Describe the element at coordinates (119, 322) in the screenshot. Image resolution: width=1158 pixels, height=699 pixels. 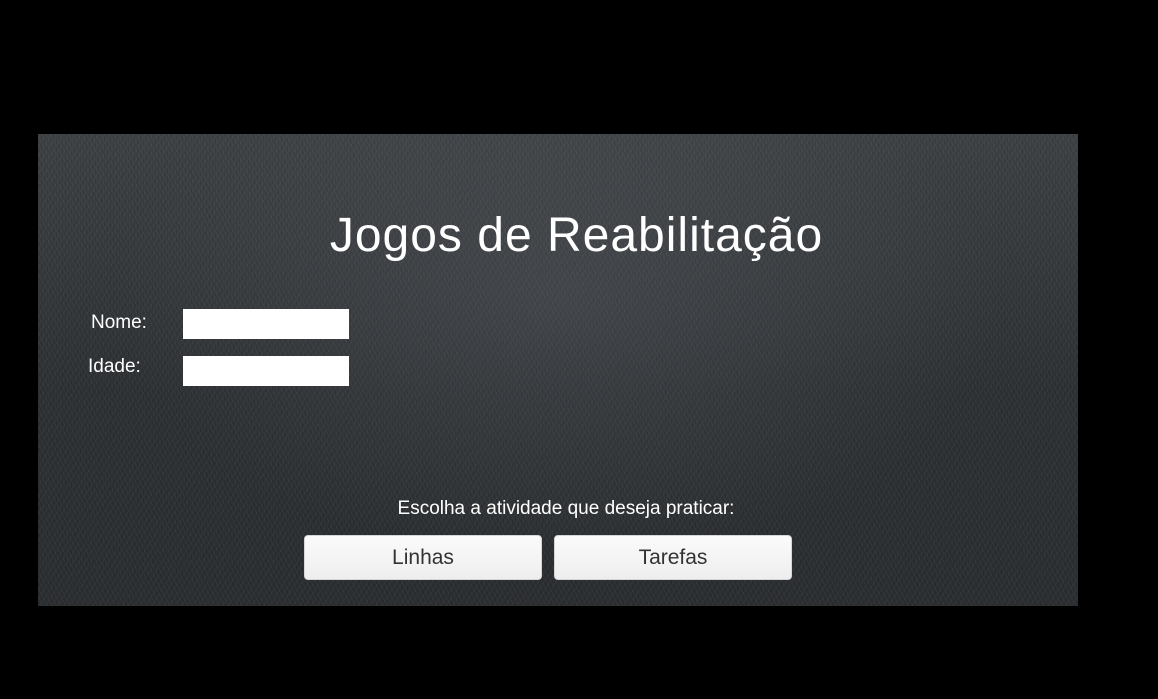
I see `name-label: Nome:` at that location.